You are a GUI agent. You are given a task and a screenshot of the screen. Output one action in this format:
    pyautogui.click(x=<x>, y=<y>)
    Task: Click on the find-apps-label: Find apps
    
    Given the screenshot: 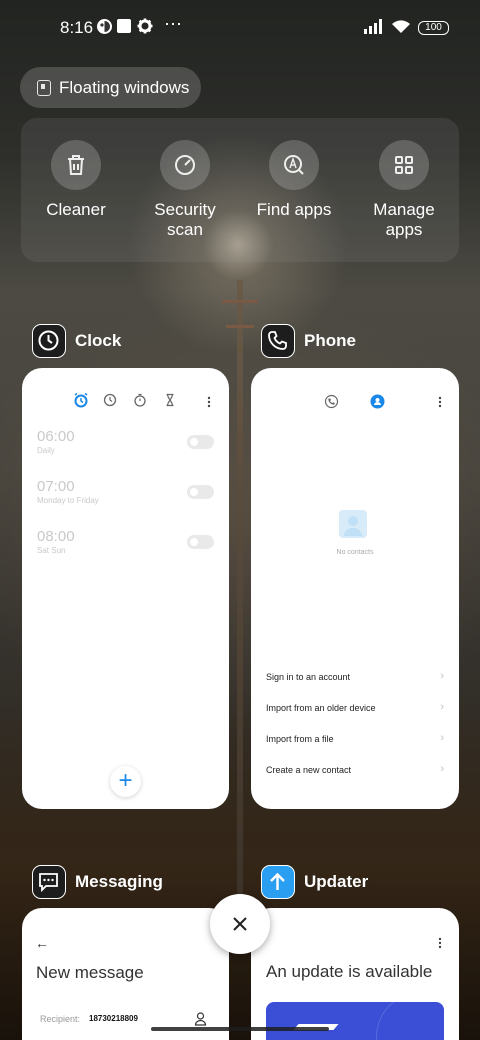 What is the action you would take?
    pyautogui.click(x=294, y=209)
    